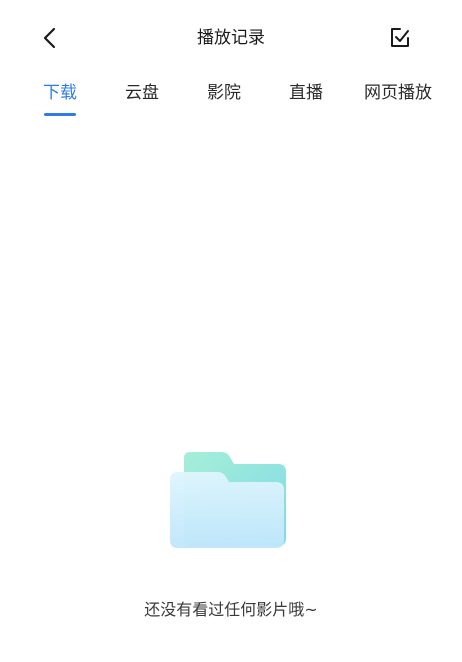 Image resolution: width=462 pixels, height=662 pixels. What do you see at coordinates (60, 93) in the screenshot?
I see `tab-download: 下载` at bounding box center [60, 93].